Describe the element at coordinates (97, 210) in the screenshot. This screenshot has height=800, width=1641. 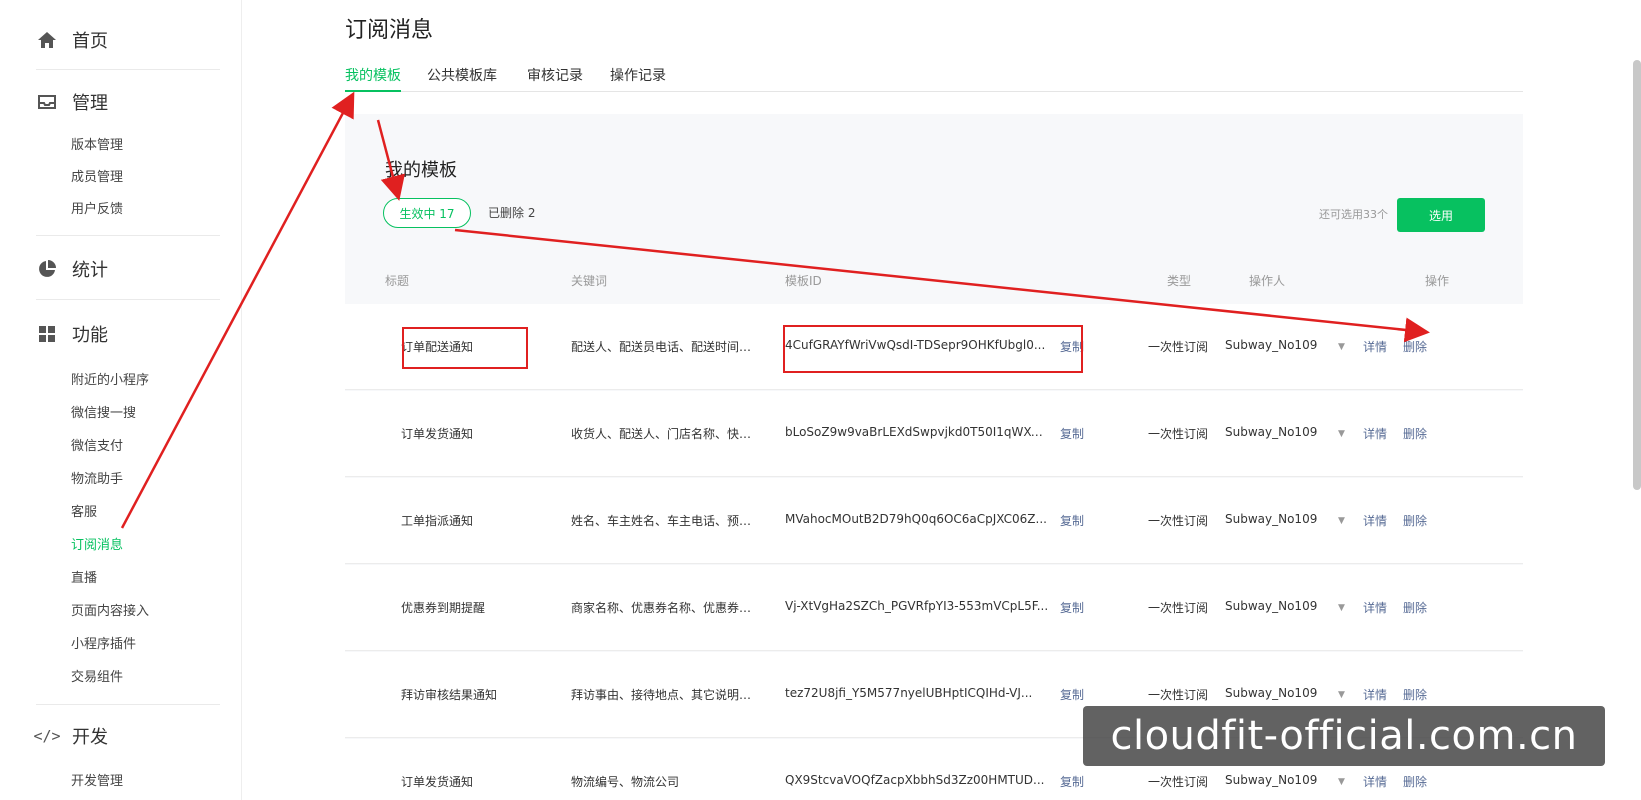
I see `sidebar-item-feedback: 用户反馈` at that location.